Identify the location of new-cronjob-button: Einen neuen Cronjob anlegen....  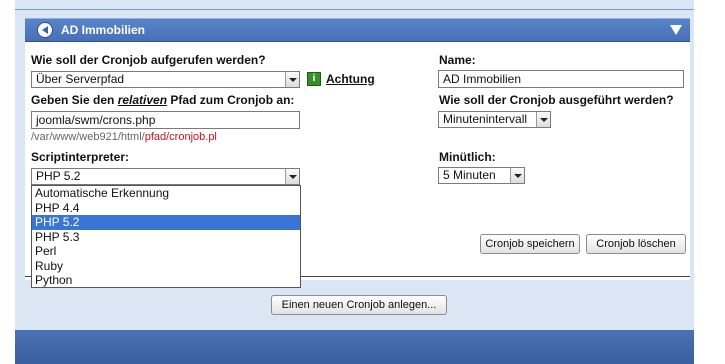
(359, 305).